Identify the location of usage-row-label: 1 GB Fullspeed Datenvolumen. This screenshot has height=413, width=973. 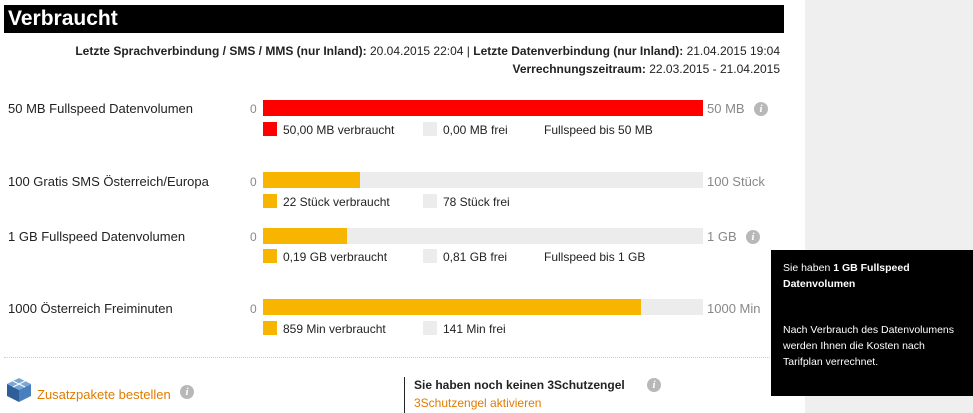
(97, 236).